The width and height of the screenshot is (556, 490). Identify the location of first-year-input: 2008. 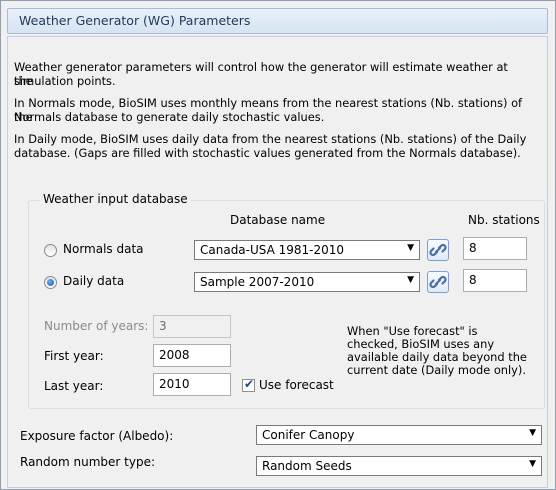
(192, 355).